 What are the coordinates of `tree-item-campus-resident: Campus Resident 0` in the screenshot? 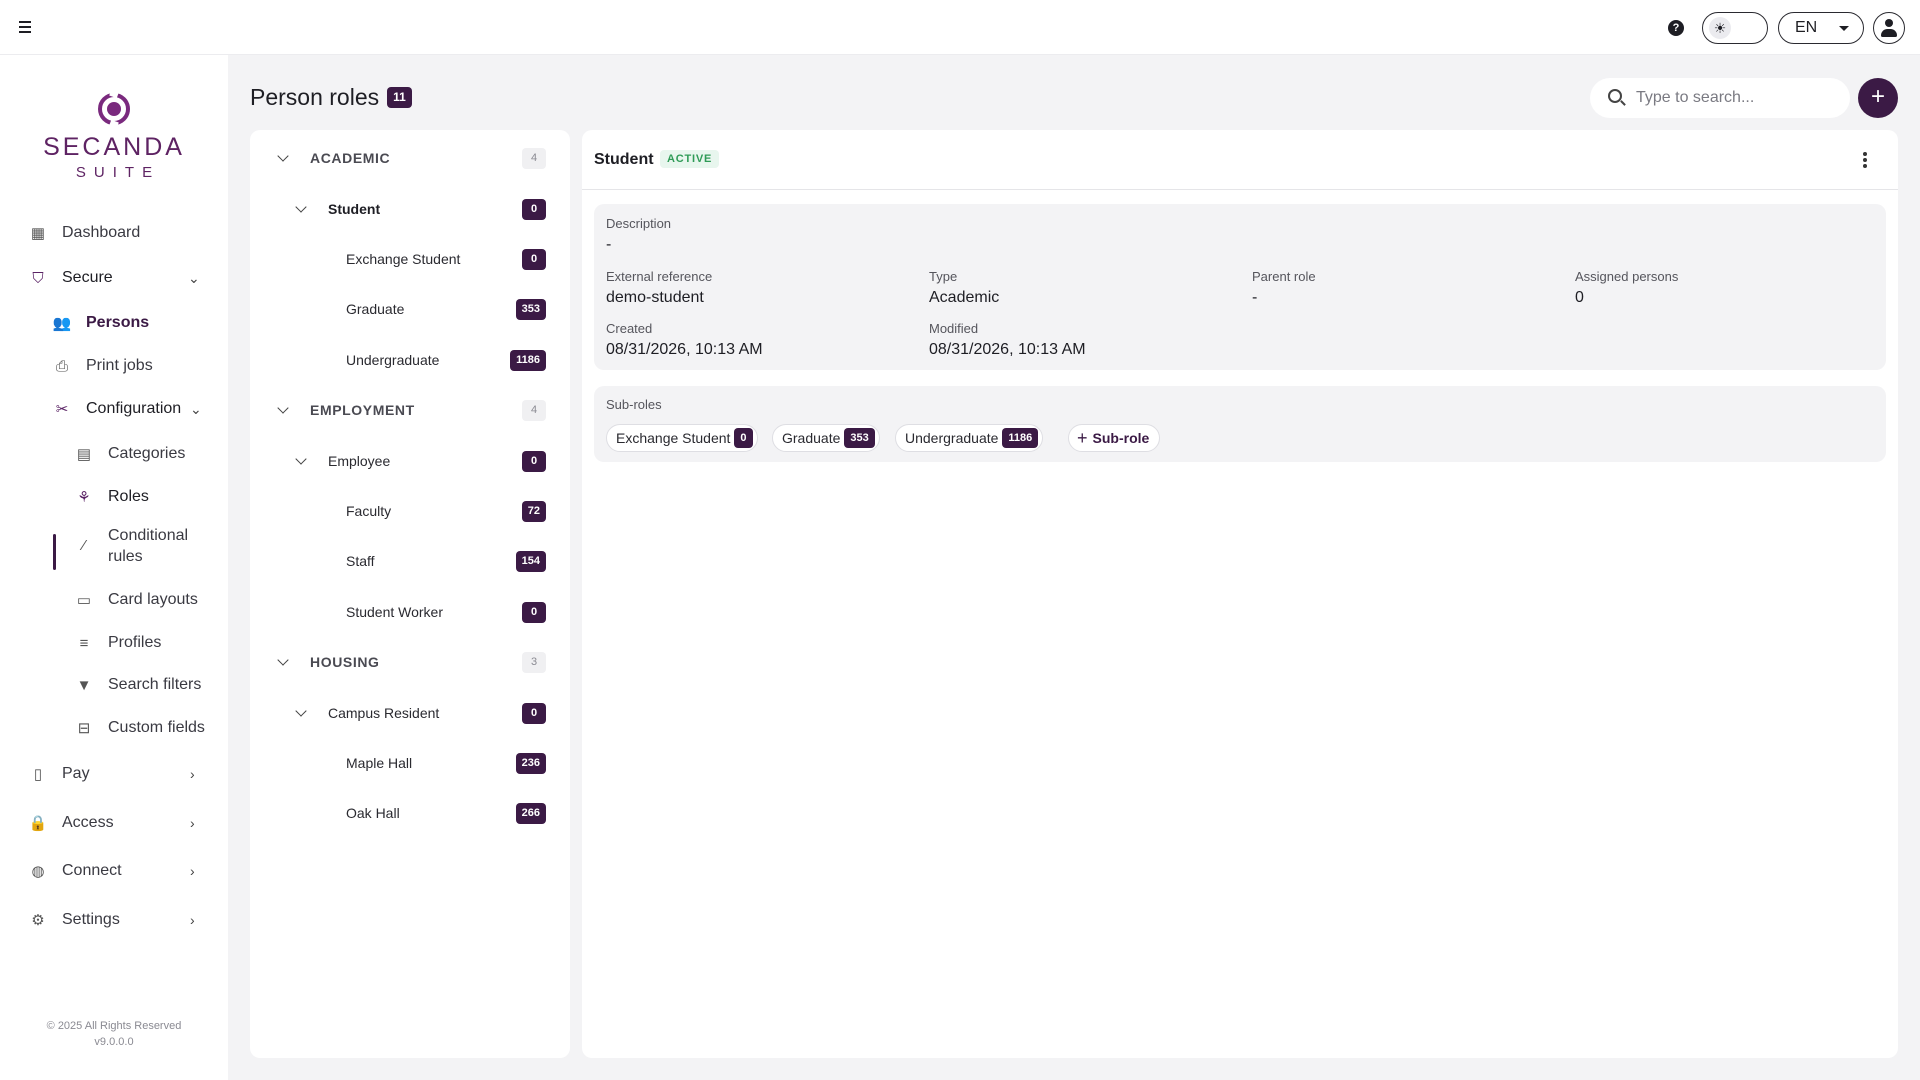 It's located at (410, 713).